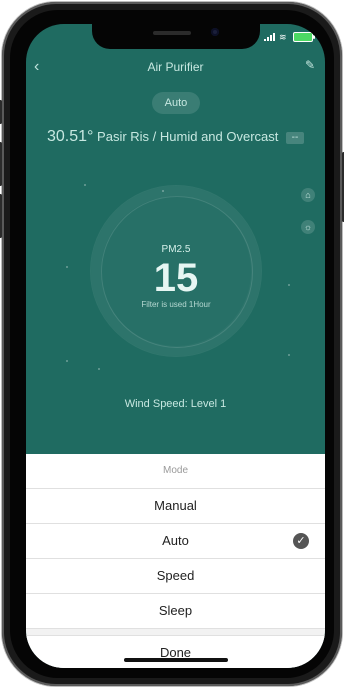 The height and width of the screenshot is (688, 344). Describe the element at coordinates (295, 137) in the screenshot. I see `weather-code: --` at that location.